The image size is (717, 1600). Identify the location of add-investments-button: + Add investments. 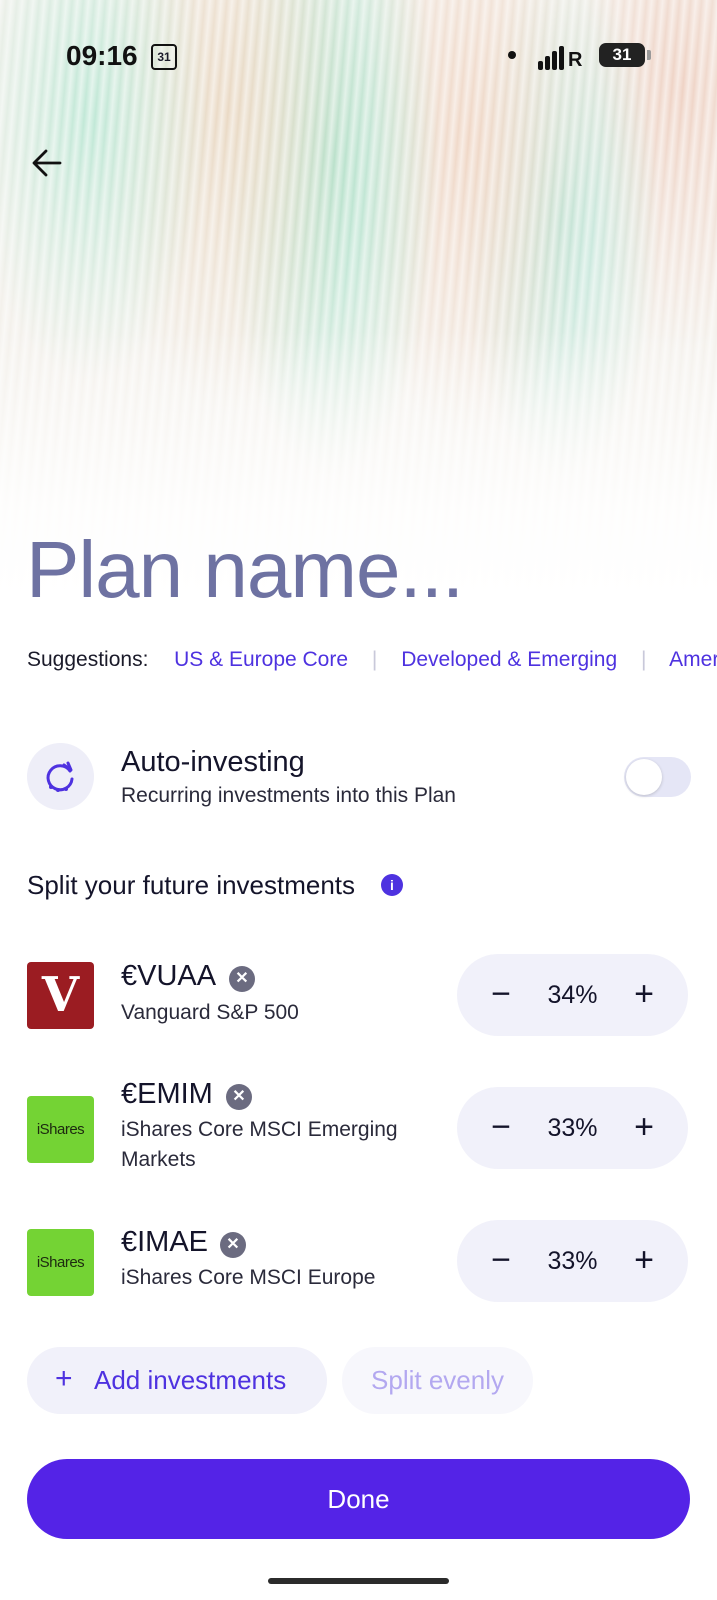
(177, 1380).